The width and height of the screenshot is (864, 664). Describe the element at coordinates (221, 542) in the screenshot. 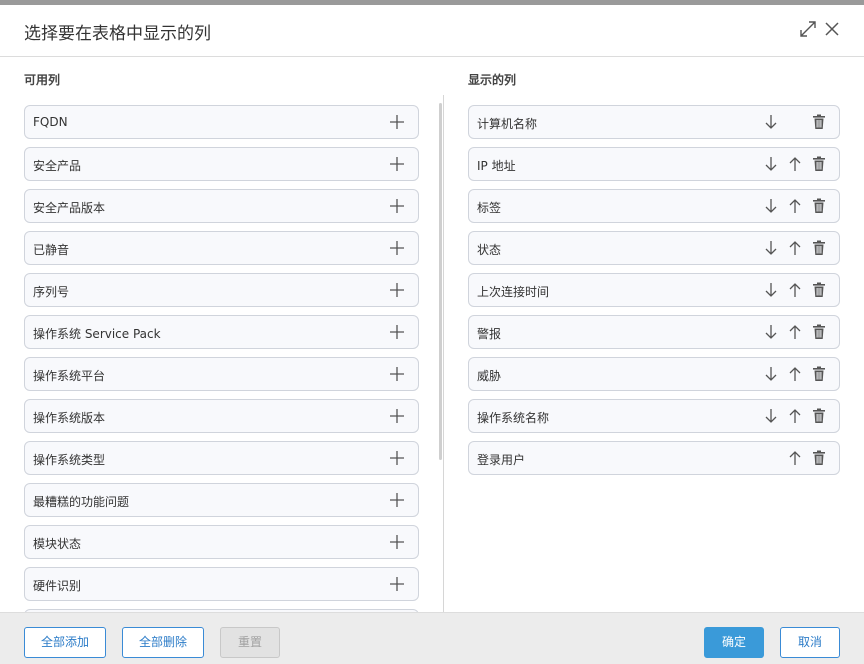

I see `available-column-item: 模块状态` at that location.